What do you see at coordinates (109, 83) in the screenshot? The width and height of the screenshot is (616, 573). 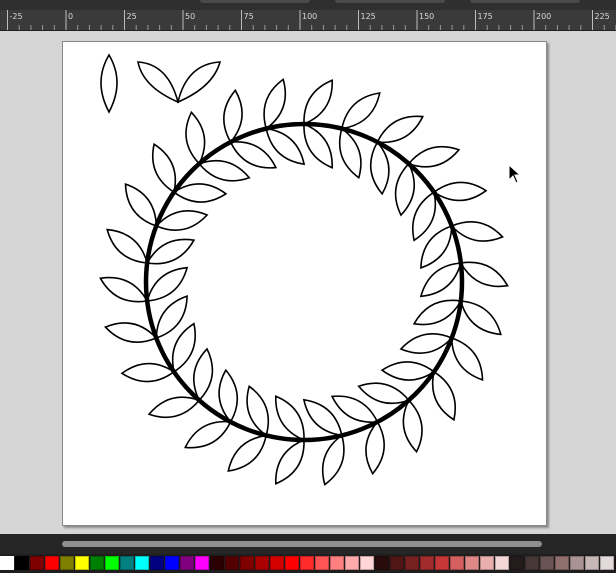 I see `standalone-leaf` at bounding box center [109, 83].